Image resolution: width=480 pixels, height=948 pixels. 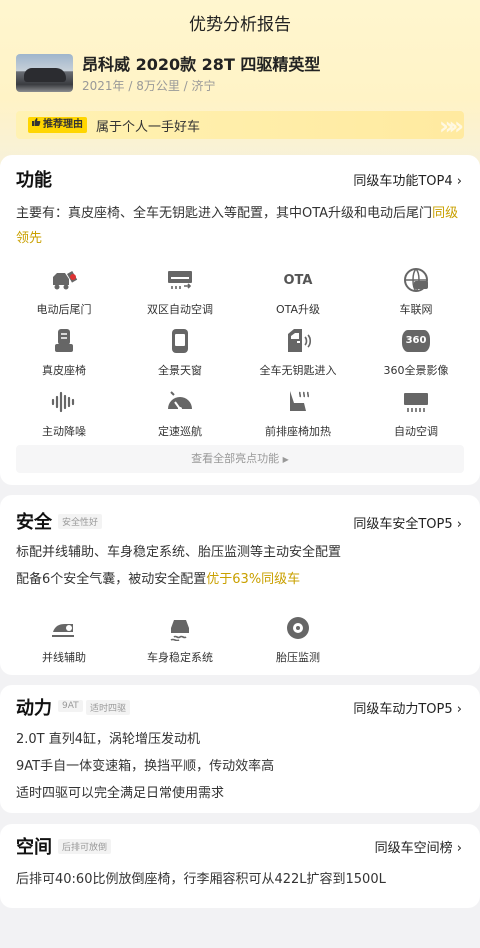 I want to click on leather-seat-icon, so click(x=64, y=341).